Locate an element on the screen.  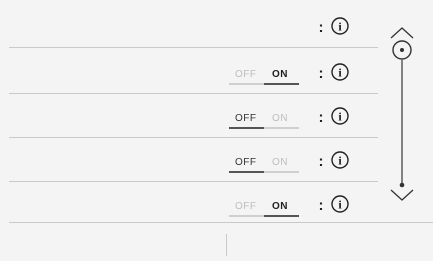
footer-divider is located at coordinates (221, 222).